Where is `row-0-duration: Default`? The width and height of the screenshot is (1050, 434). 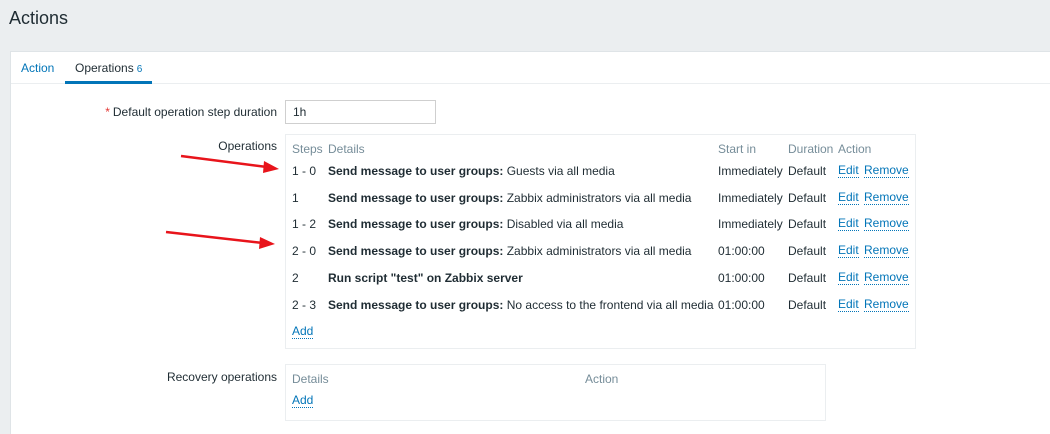 row-0-duration: Default is located at coordinates (807, 171).